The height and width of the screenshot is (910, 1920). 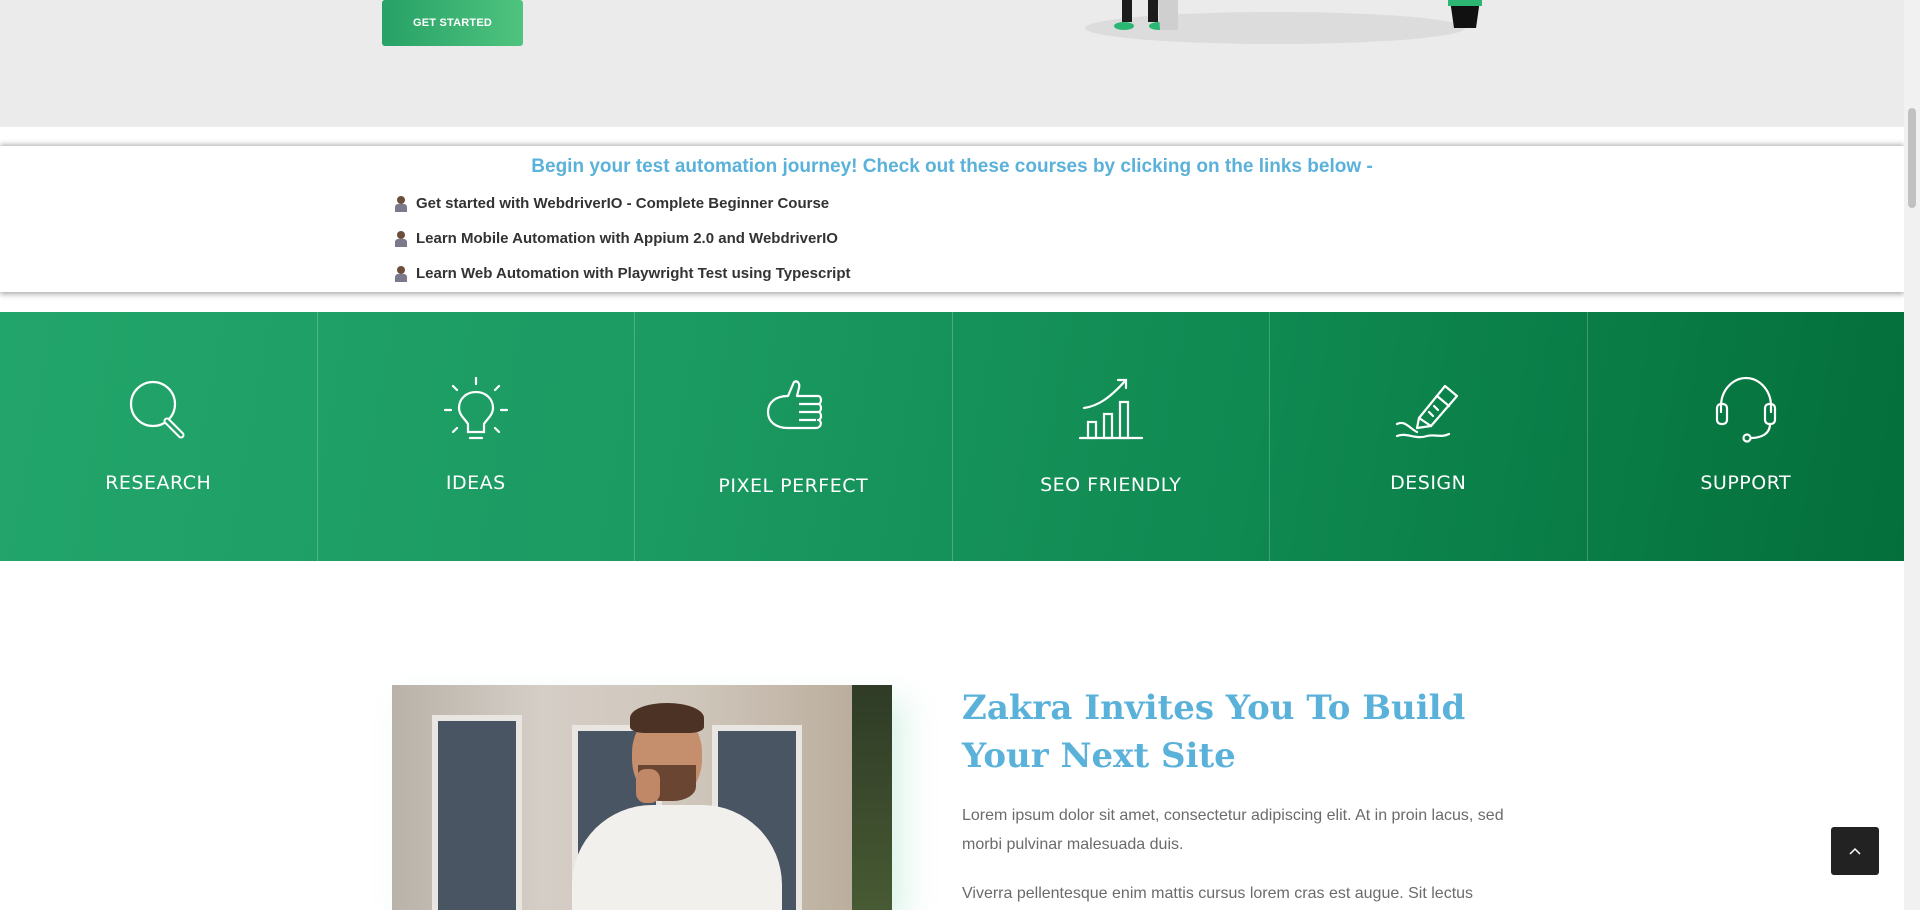 What do you see at coordinates (1912, 455) in the screenshot?
I see `page-scrollbar` at bounding box center [1912, 455].